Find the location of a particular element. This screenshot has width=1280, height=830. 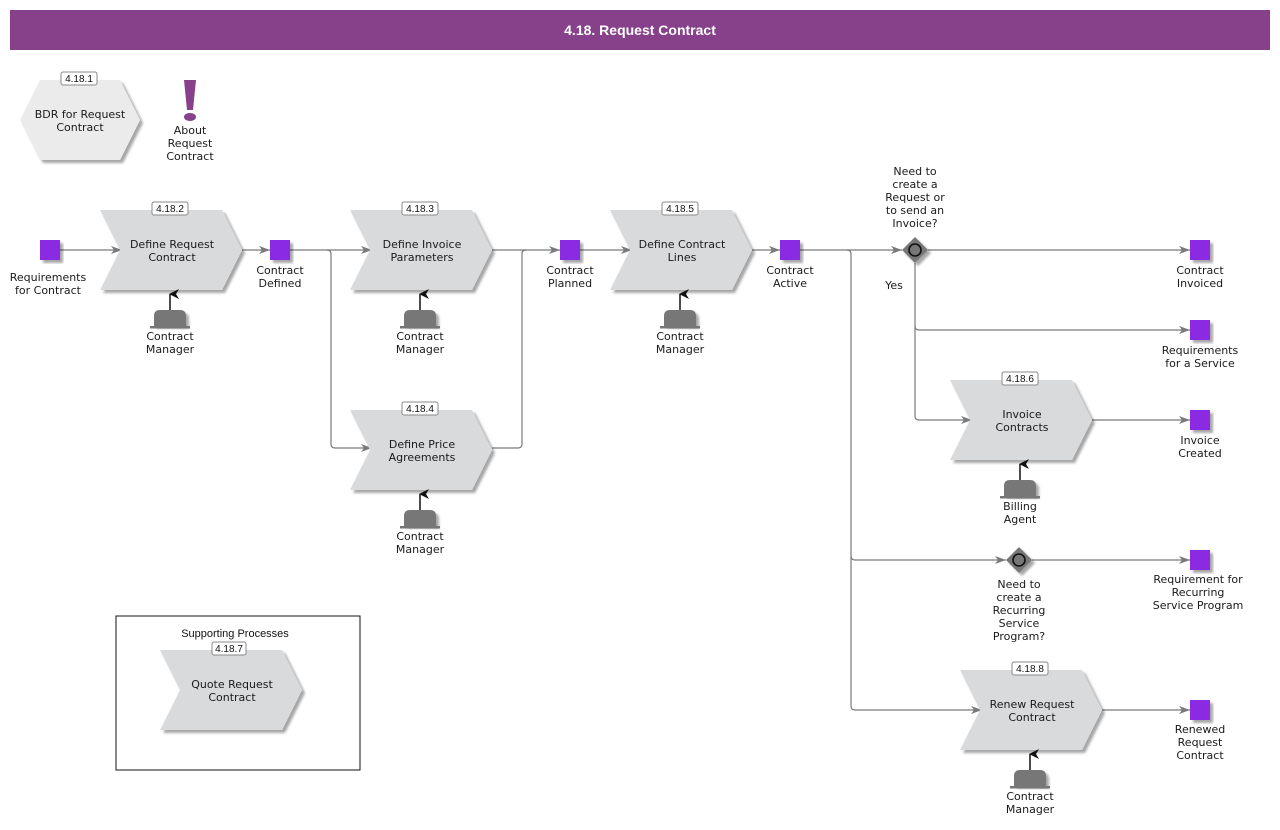

process-4-18-7: 4.18.7 Quote Request Contract is located at coordinates (231, 685).